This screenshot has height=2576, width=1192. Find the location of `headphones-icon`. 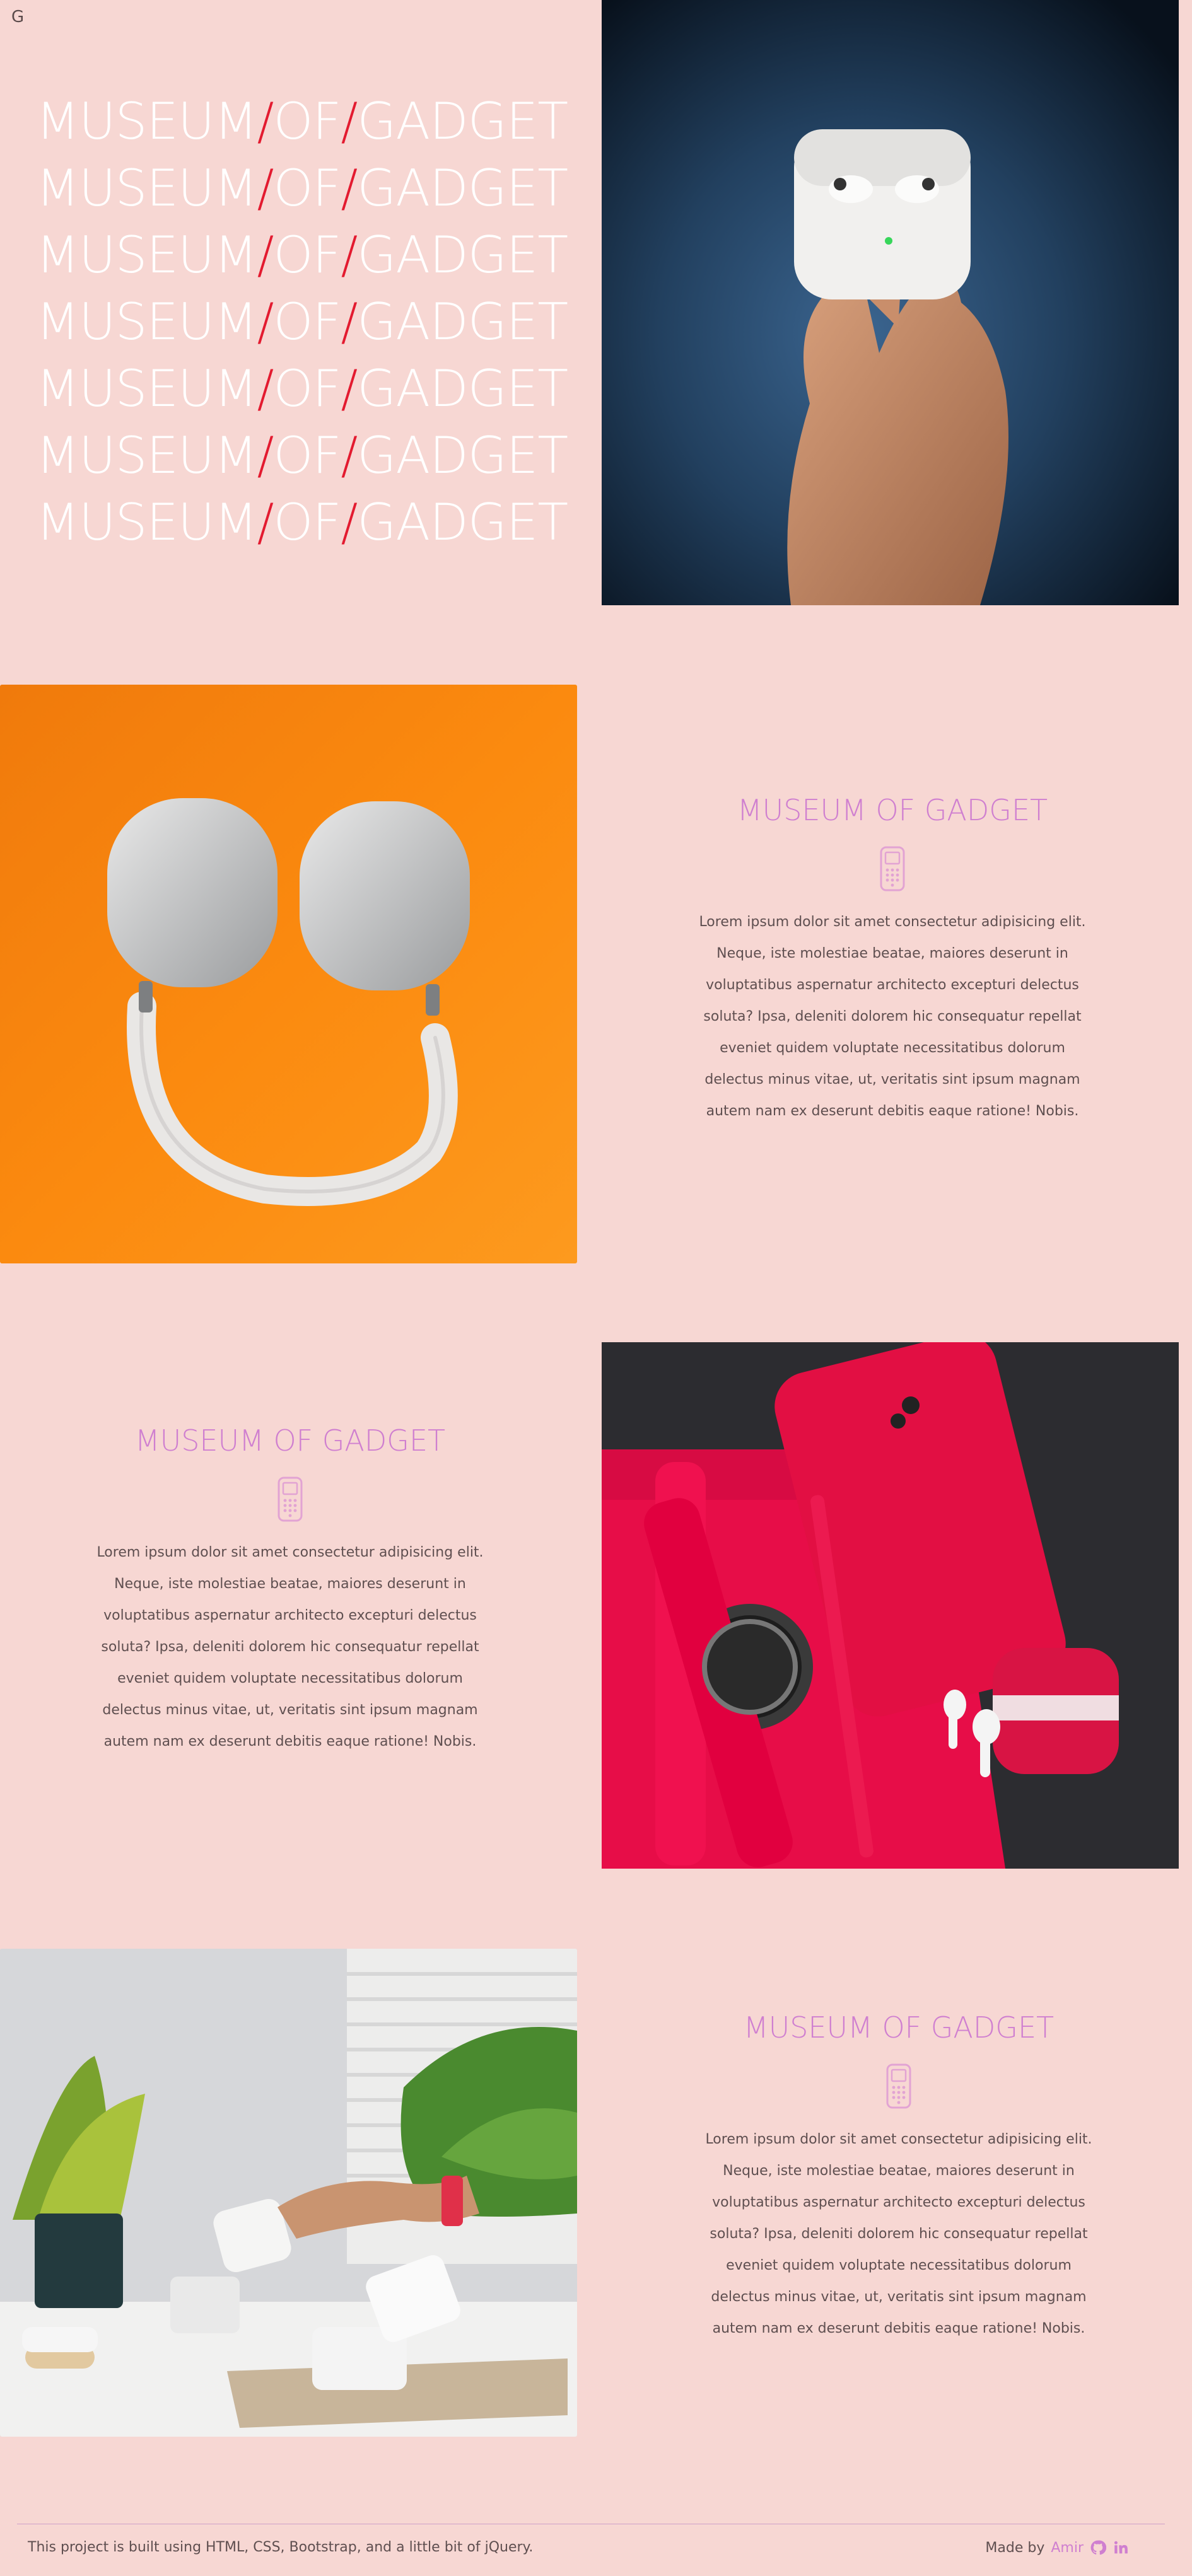

headphones-icon is located at coordinates (288, 1002).